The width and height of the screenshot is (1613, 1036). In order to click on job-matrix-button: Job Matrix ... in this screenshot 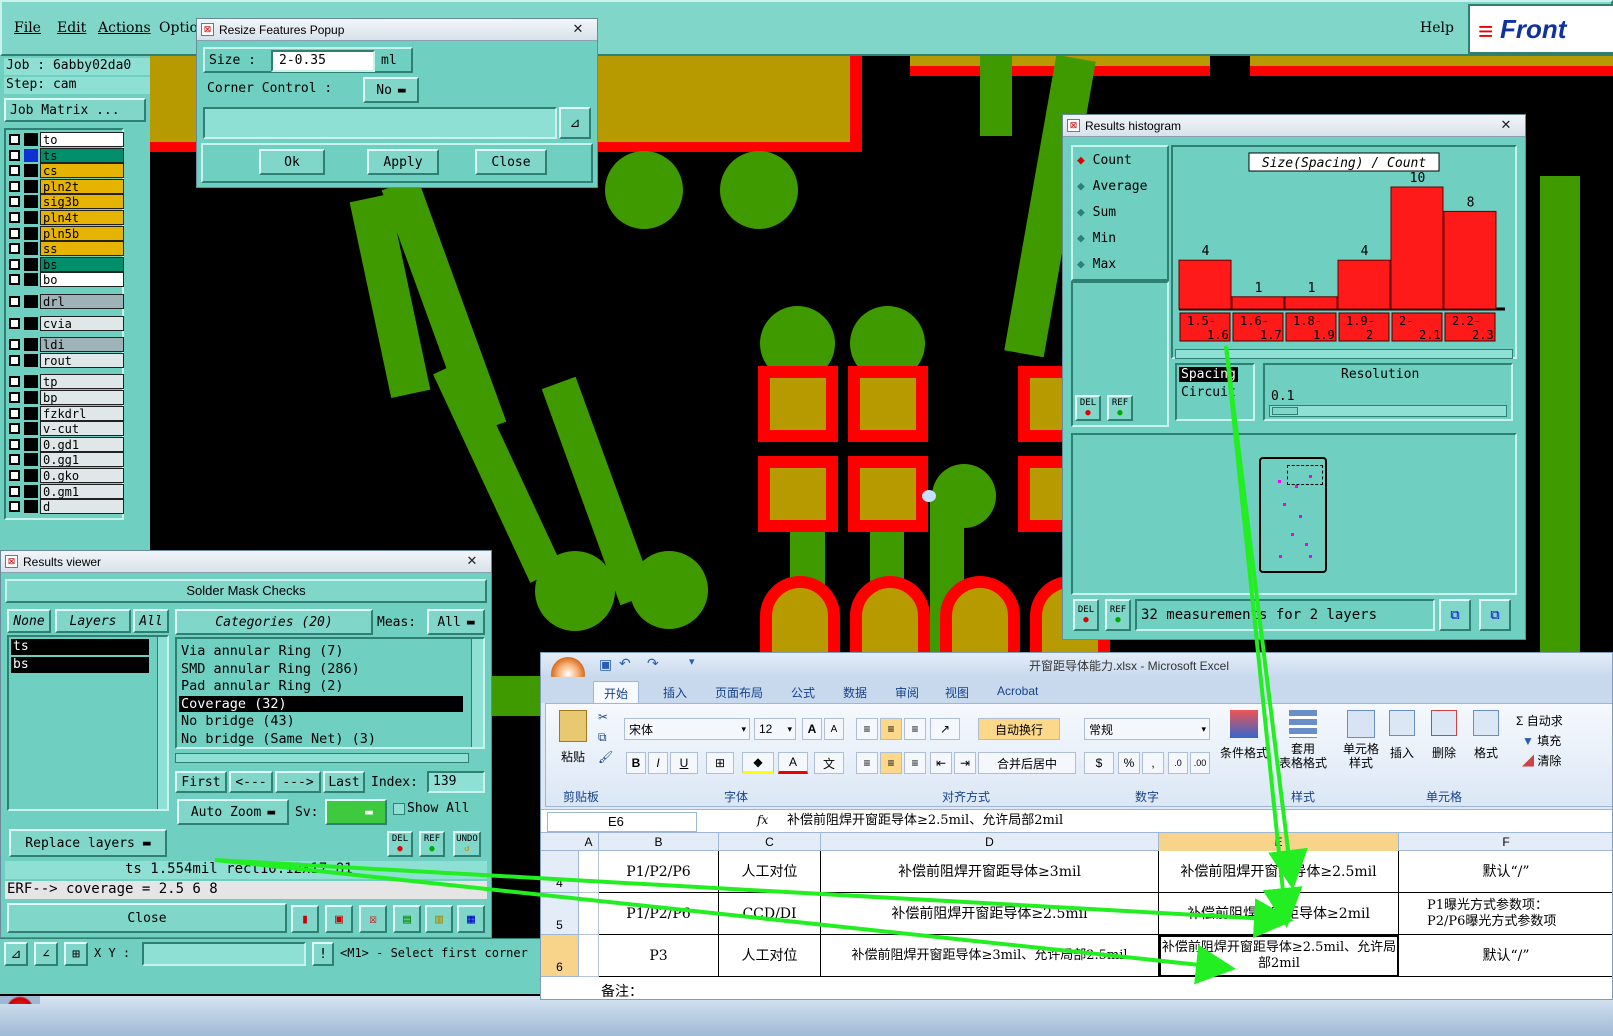, I will do `click(75, 110)`.